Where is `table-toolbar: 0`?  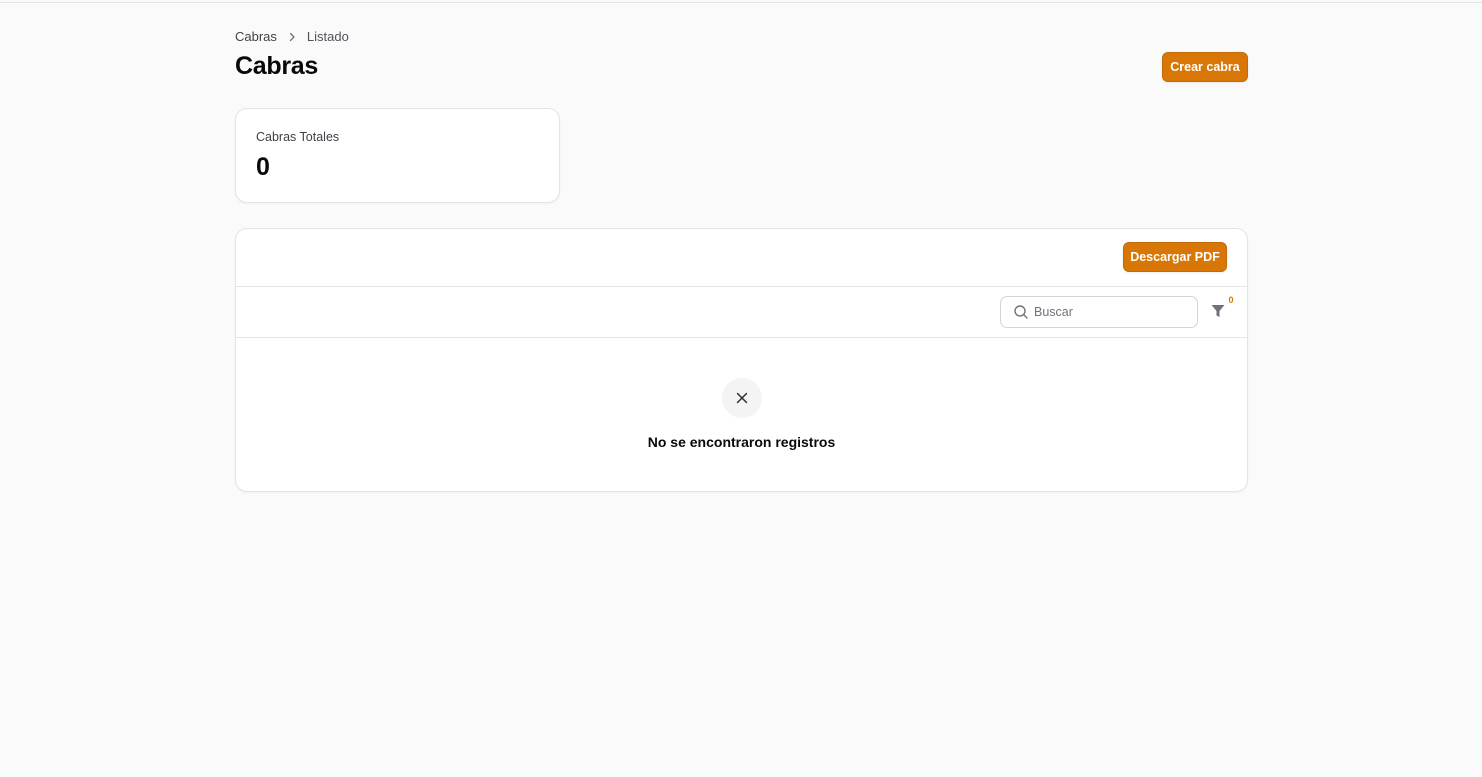 table-toolbar: 0 is located at coordinates (741, 312).